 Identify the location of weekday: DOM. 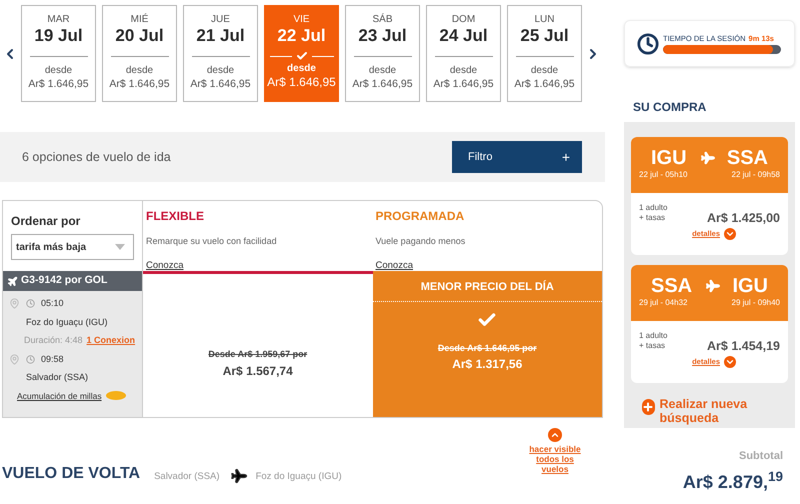
(464, 20).